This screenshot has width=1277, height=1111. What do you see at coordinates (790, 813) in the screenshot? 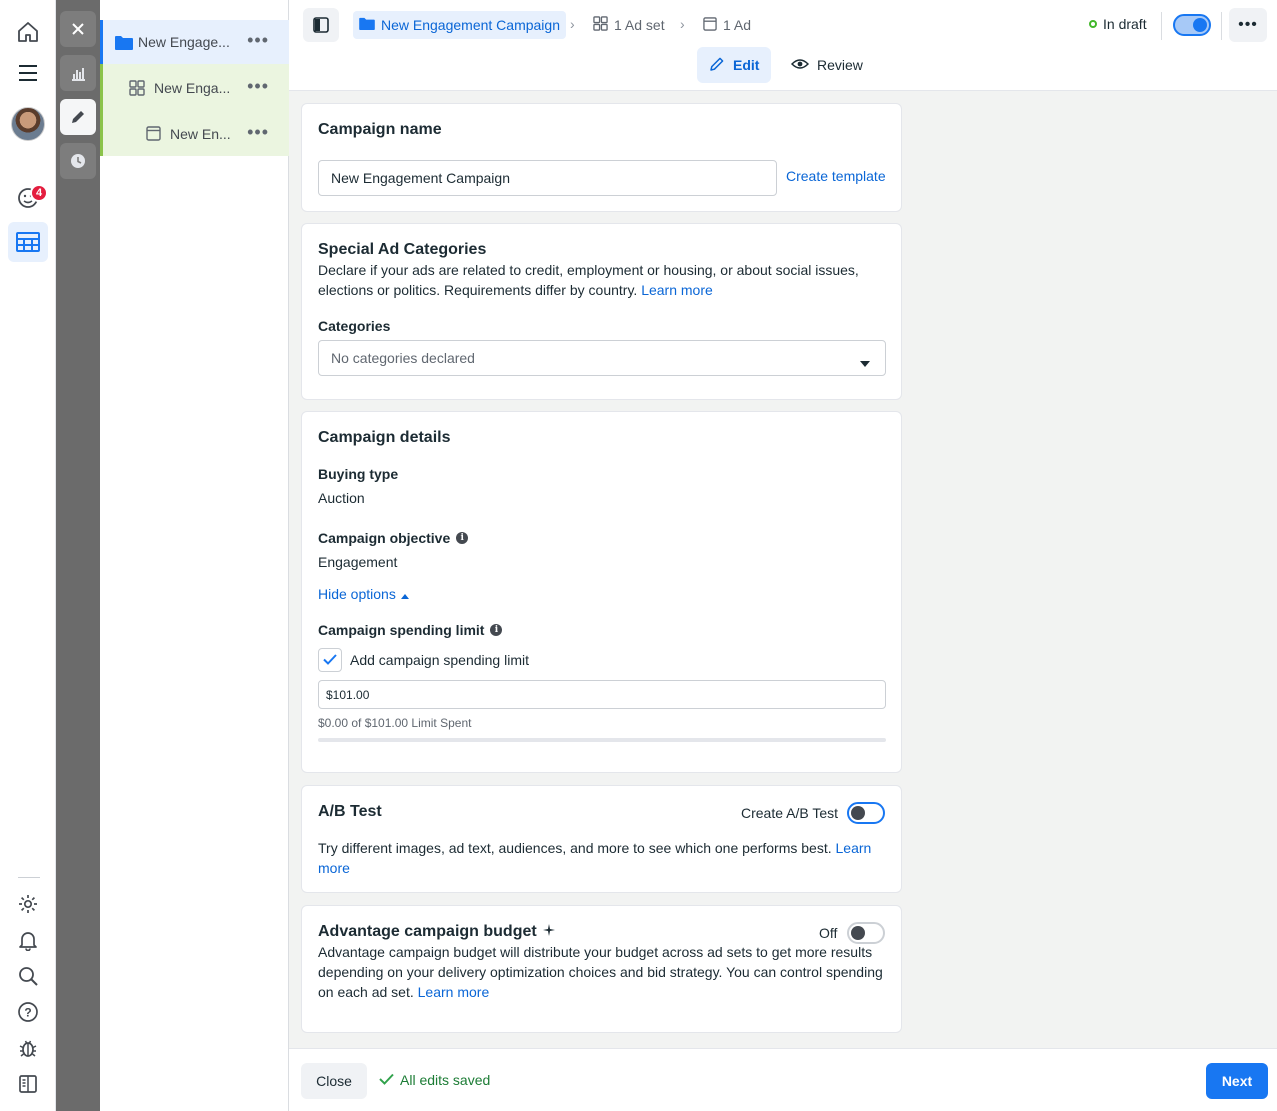
I see `ab-toggle-label: Create A/B Test` at bounding box center [790, 813].